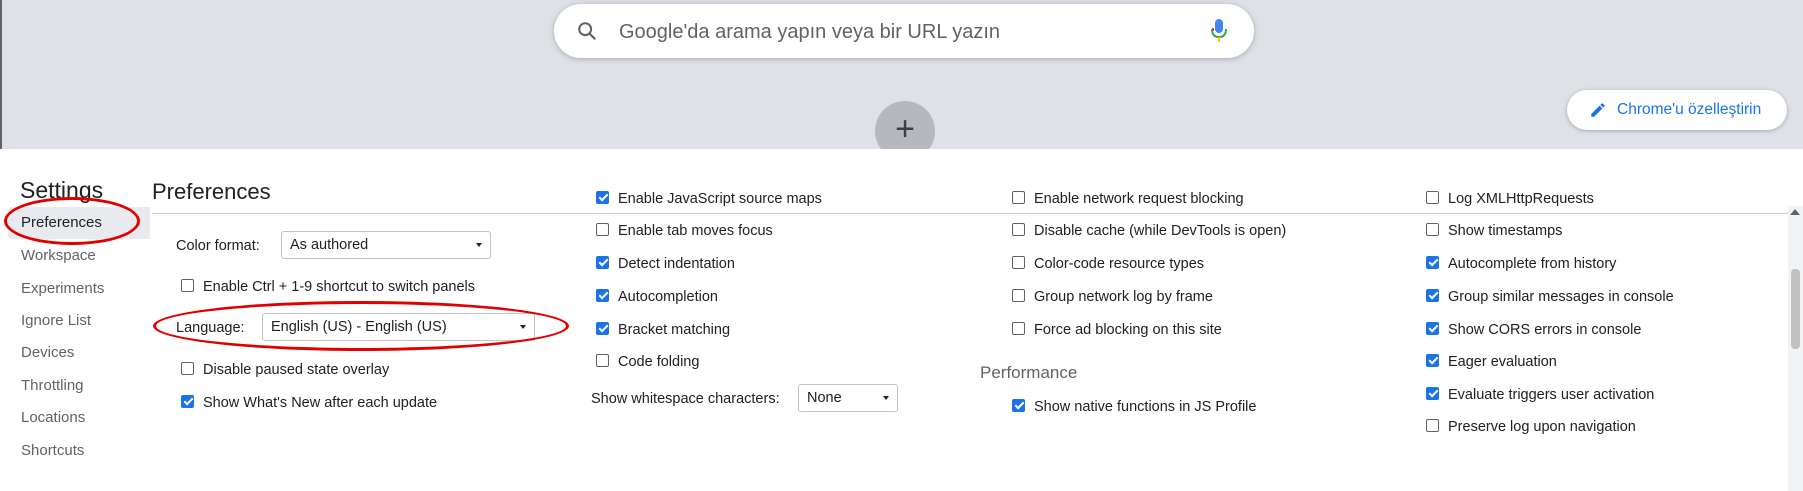 The width and height of the screenshot is (1803, 491). Describe the element at coordinates (1128, 330) in the screenshot. I see `option-label: Force ad blocking on this site` at that location.